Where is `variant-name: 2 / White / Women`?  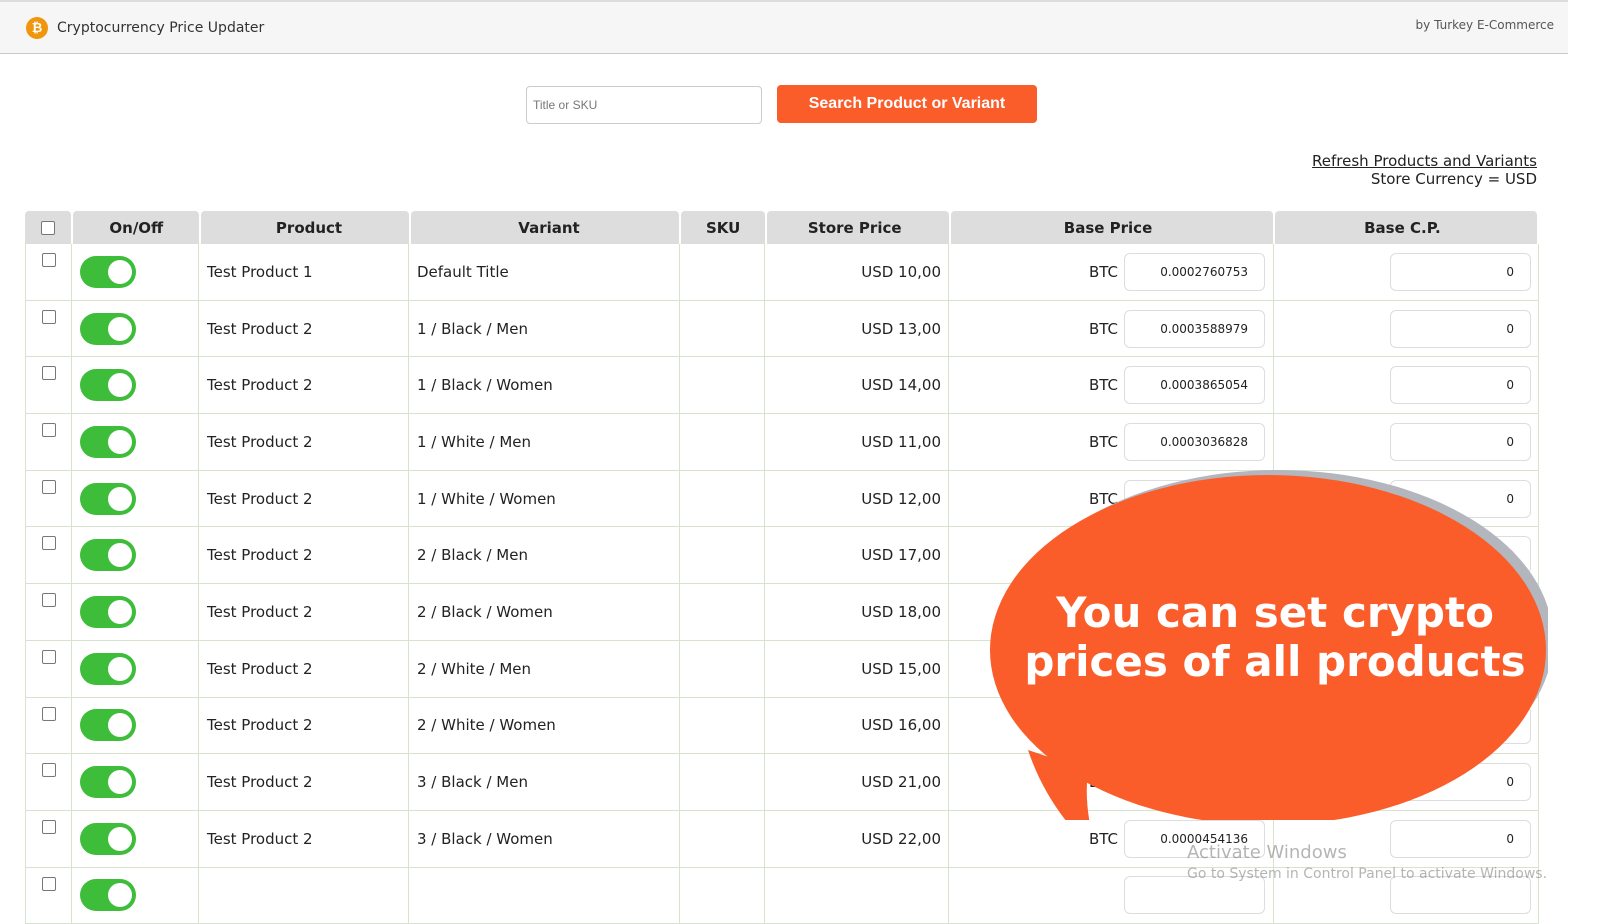
variant-name: 2 / White / Women is located at coordinates (544, 725).